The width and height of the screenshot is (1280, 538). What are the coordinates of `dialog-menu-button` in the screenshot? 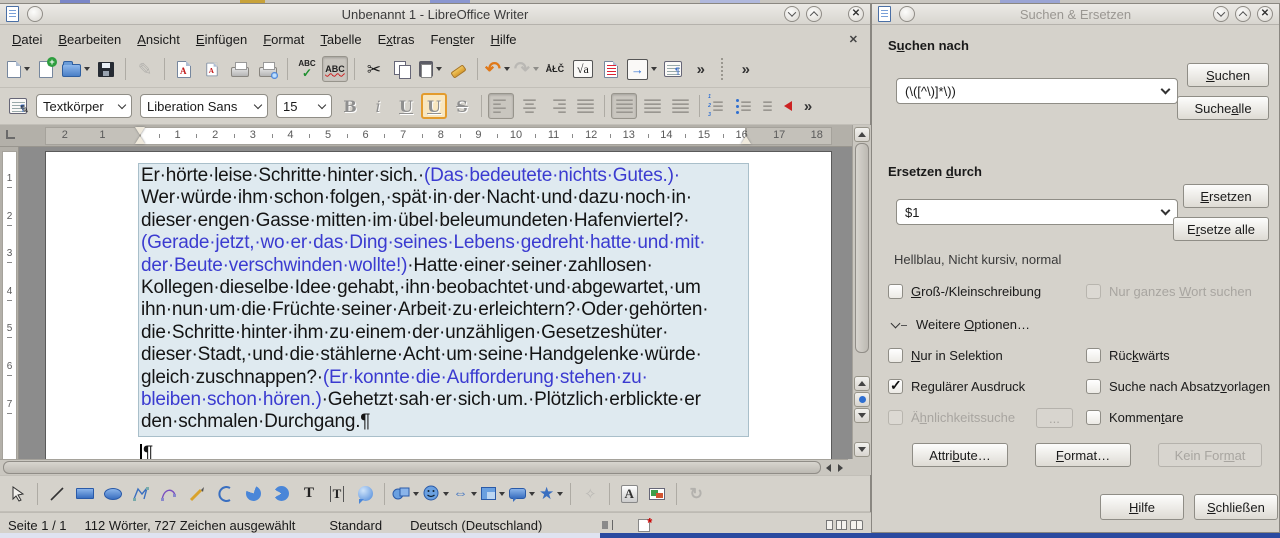 It's located at (907, 14).